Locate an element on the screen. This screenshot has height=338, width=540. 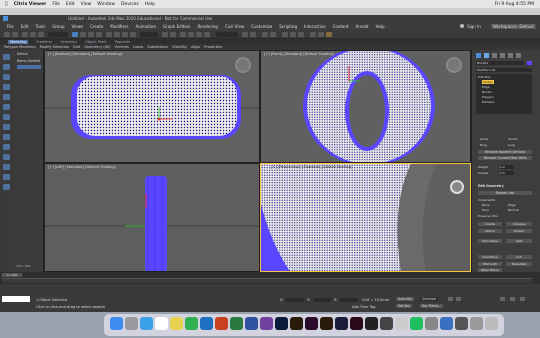
render-frame-icon is located at coordinates (321, 34).